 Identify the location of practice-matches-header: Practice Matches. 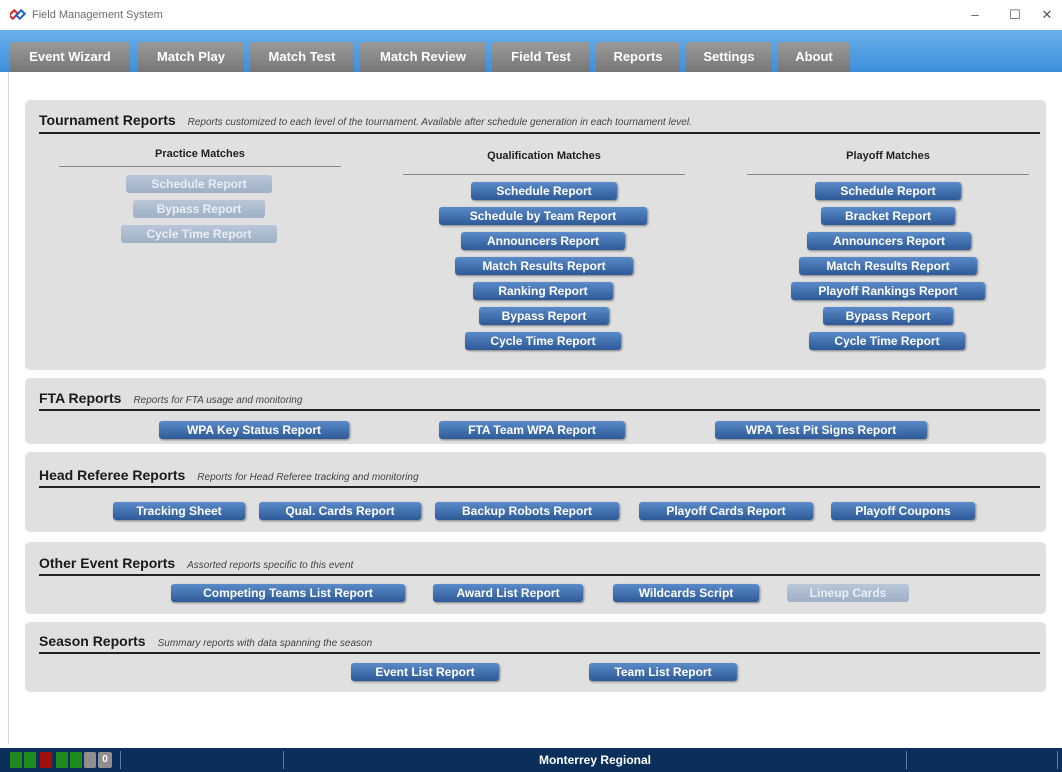
(200, 154).